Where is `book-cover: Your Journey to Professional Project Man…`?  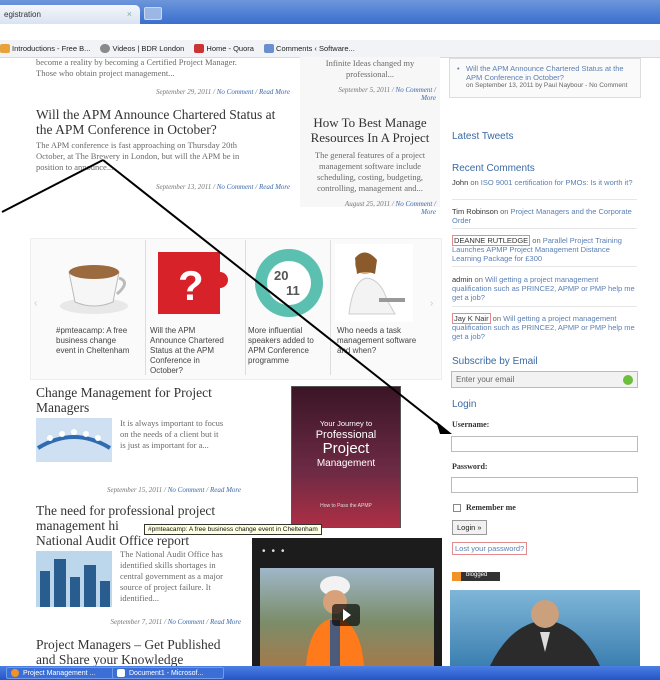
book-cover: Your Journey to Professional Project Man… is located at coordinates (346, 457).